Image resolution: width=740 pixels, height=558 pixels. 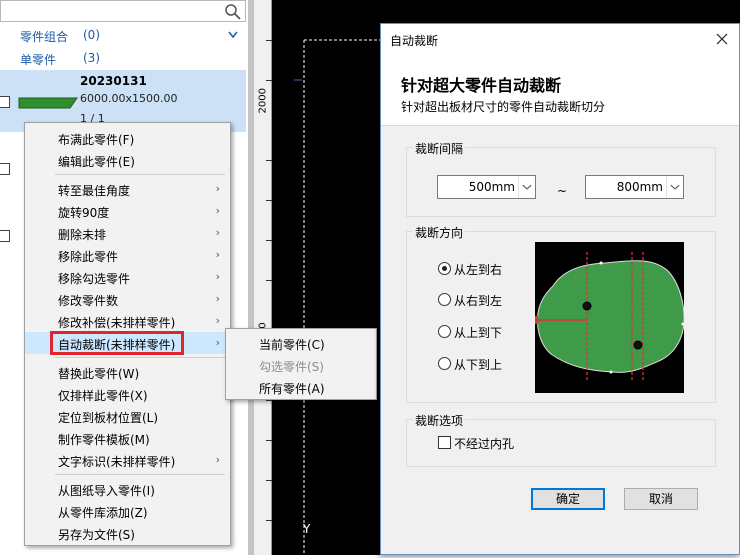 What do you see at coordinates (127, 511) in the screenshot?
I see `menu-item-add-from-library: 从零件库添加(Z)` at bounding box center [127, 511].